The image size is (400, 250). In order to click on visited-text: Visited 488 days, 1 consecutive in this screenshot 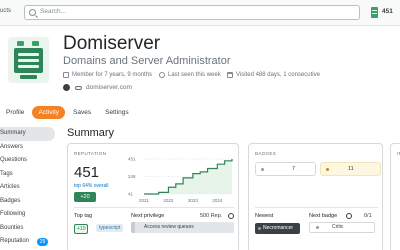, I will do `click(278, 75)`.